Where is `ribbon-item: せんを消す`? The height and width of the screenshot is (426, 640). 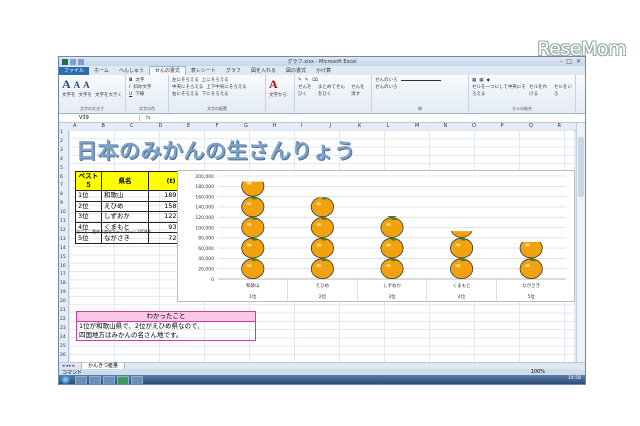
ribbon-item: せんを消す is located at coordinates (359, 91).